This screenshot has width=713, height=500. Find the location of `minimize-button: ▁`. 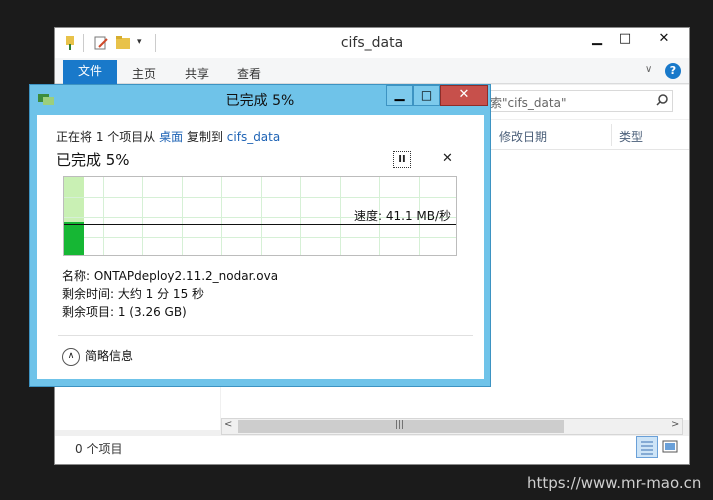

minimize-button: ▁ is located at coordinates (597, 40).